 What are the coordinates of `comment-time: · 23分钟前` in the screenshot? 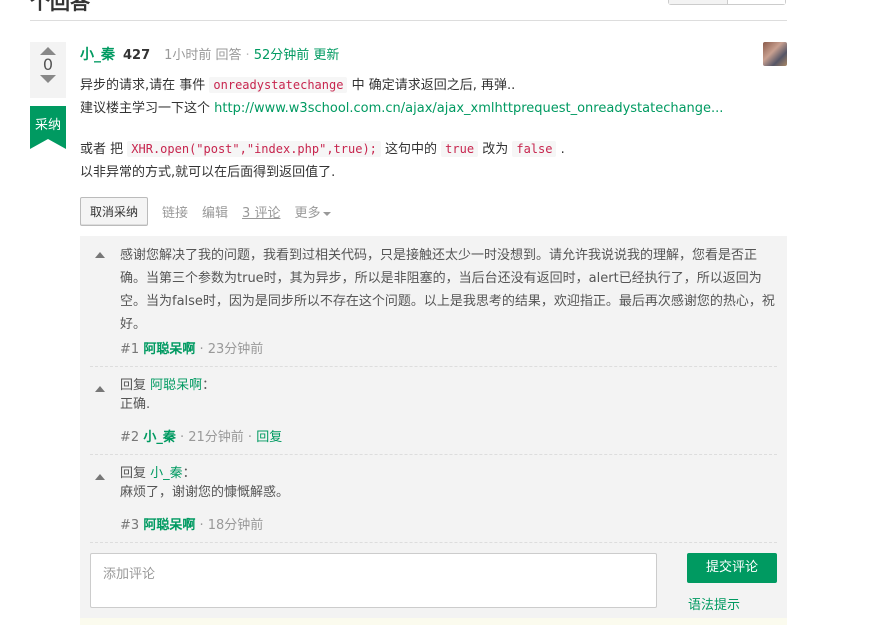 It's located at (231, 349).